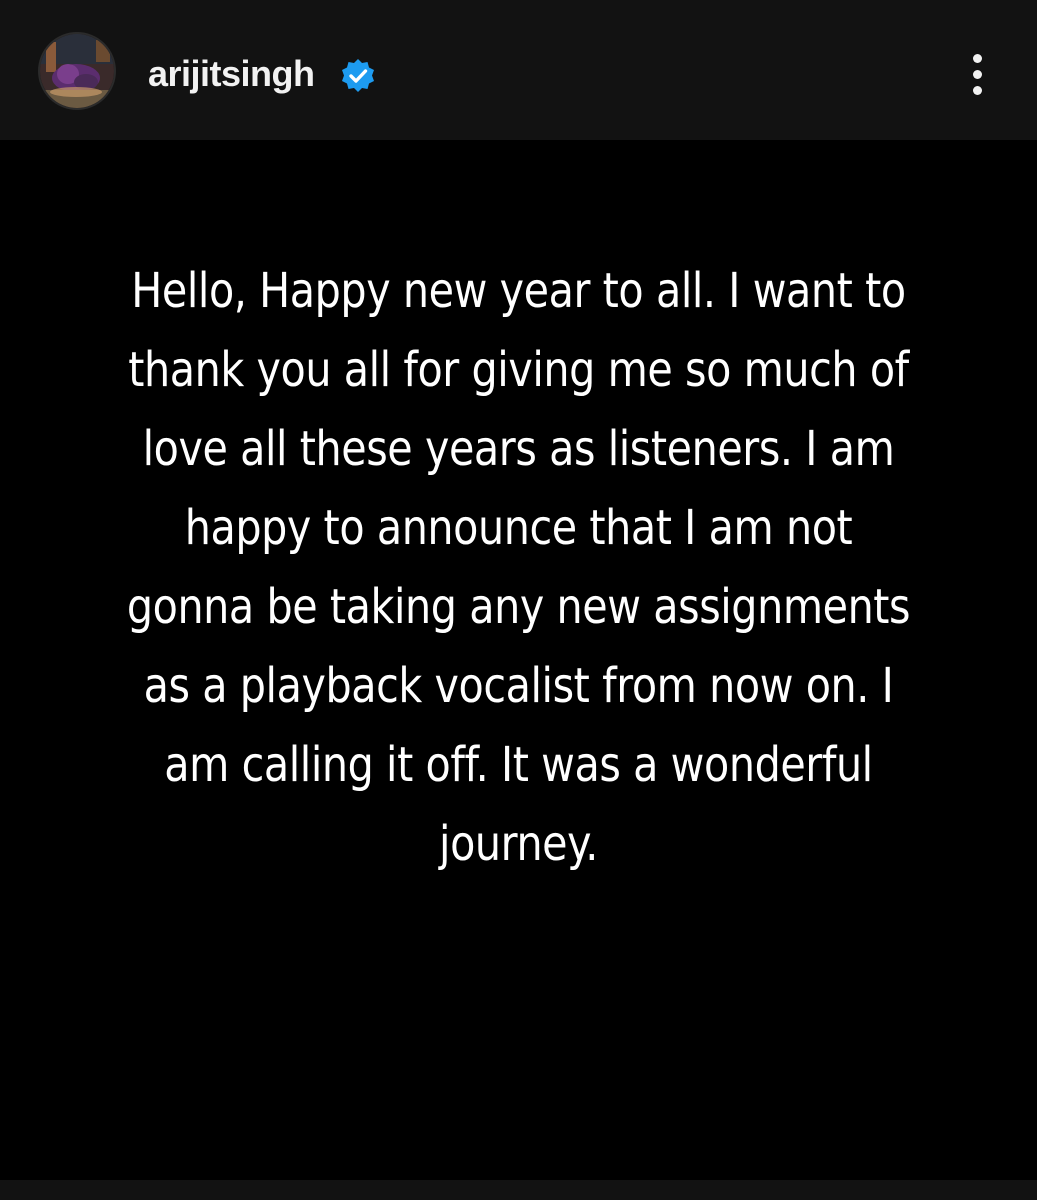 This screenshot has width=1037, height=1200. What do you see at coordinates (518, 70) in the screenshot?
I see `post-header: arijitsingh` at bounding box center [518, 70].